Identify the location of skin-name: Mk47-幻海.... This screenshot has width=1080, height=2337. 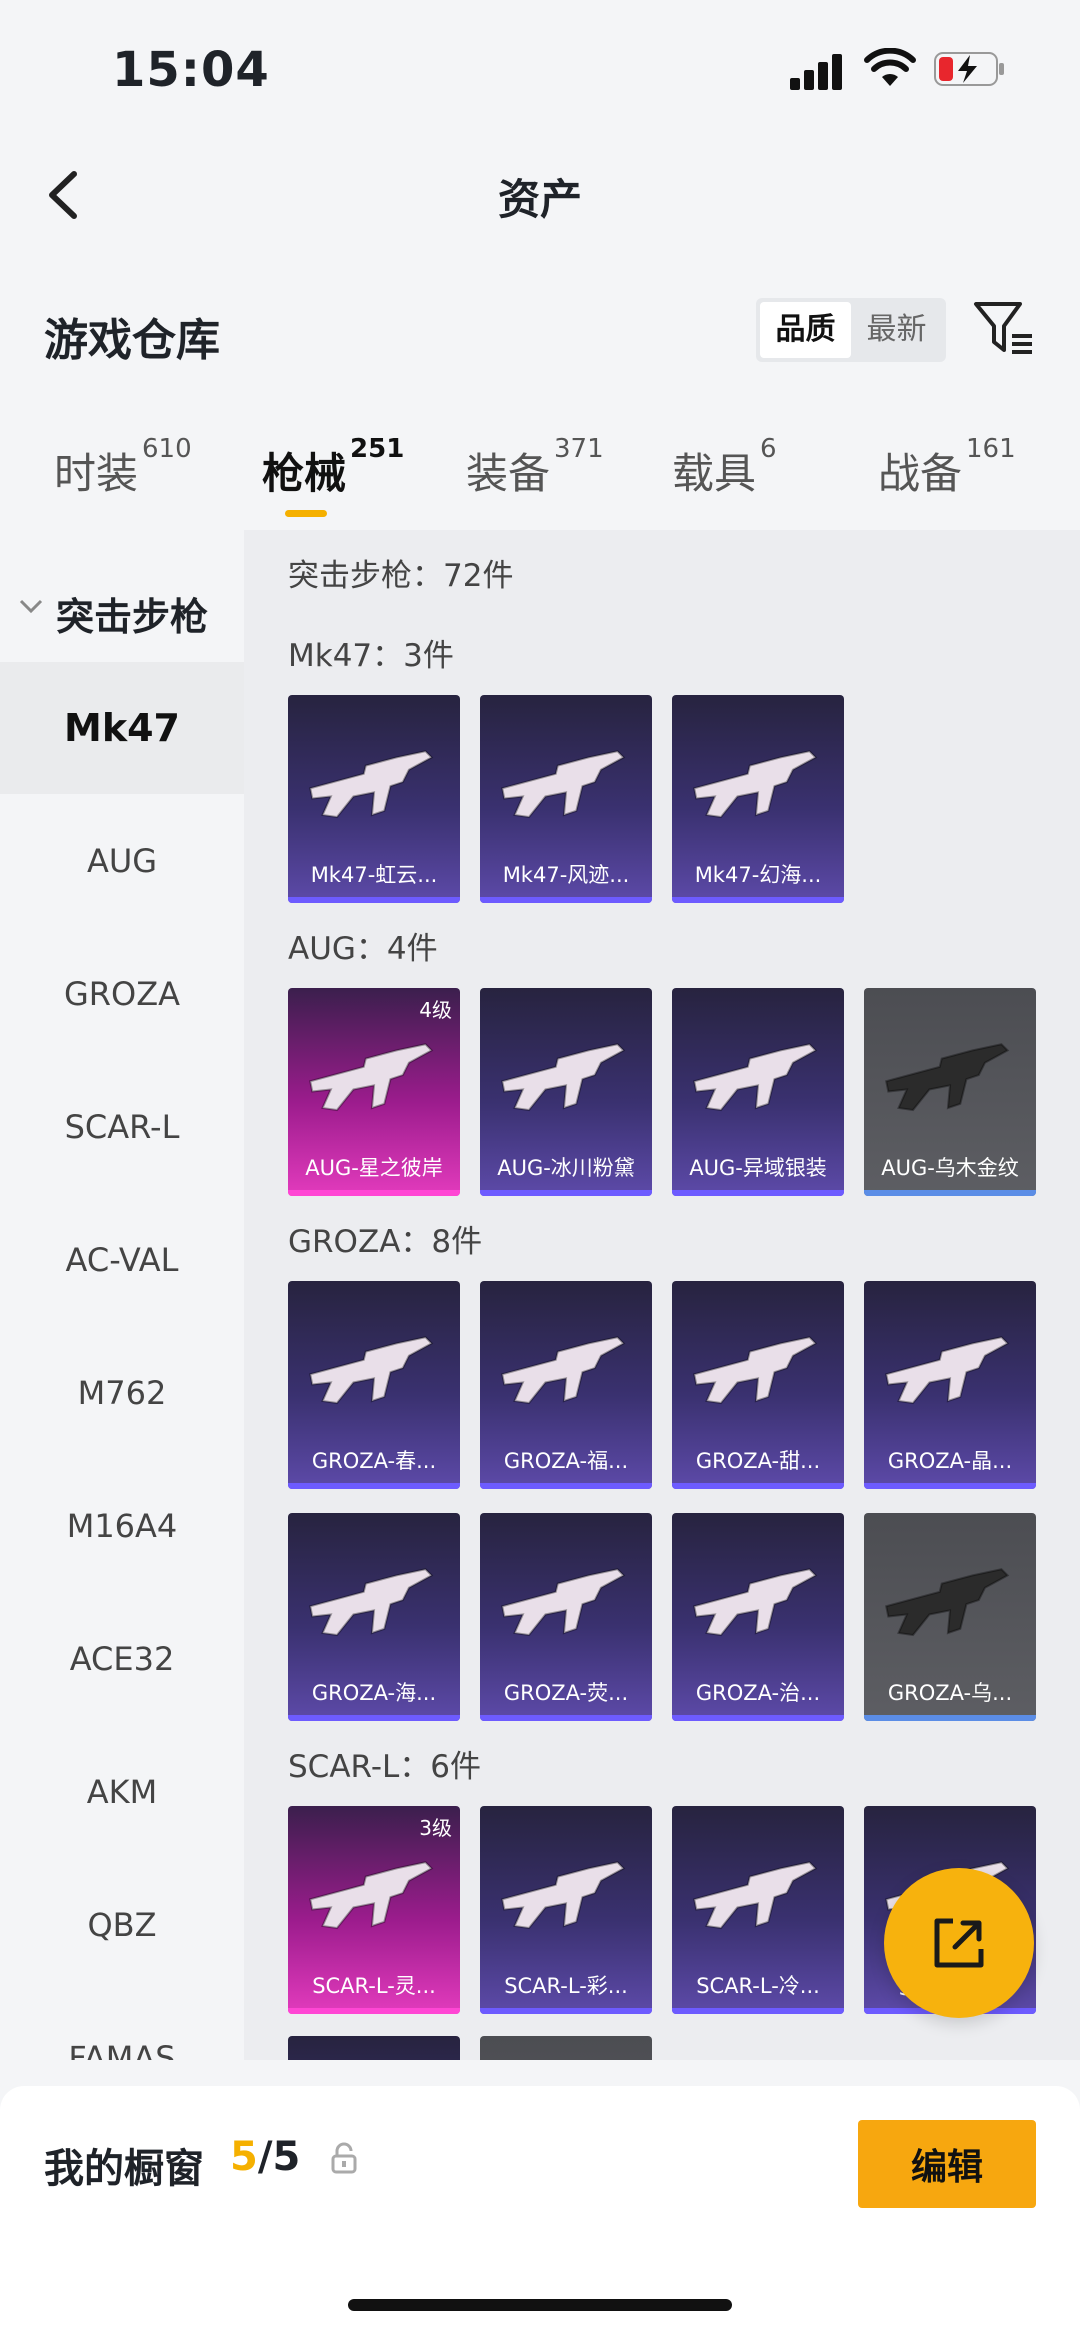
(758, 875).